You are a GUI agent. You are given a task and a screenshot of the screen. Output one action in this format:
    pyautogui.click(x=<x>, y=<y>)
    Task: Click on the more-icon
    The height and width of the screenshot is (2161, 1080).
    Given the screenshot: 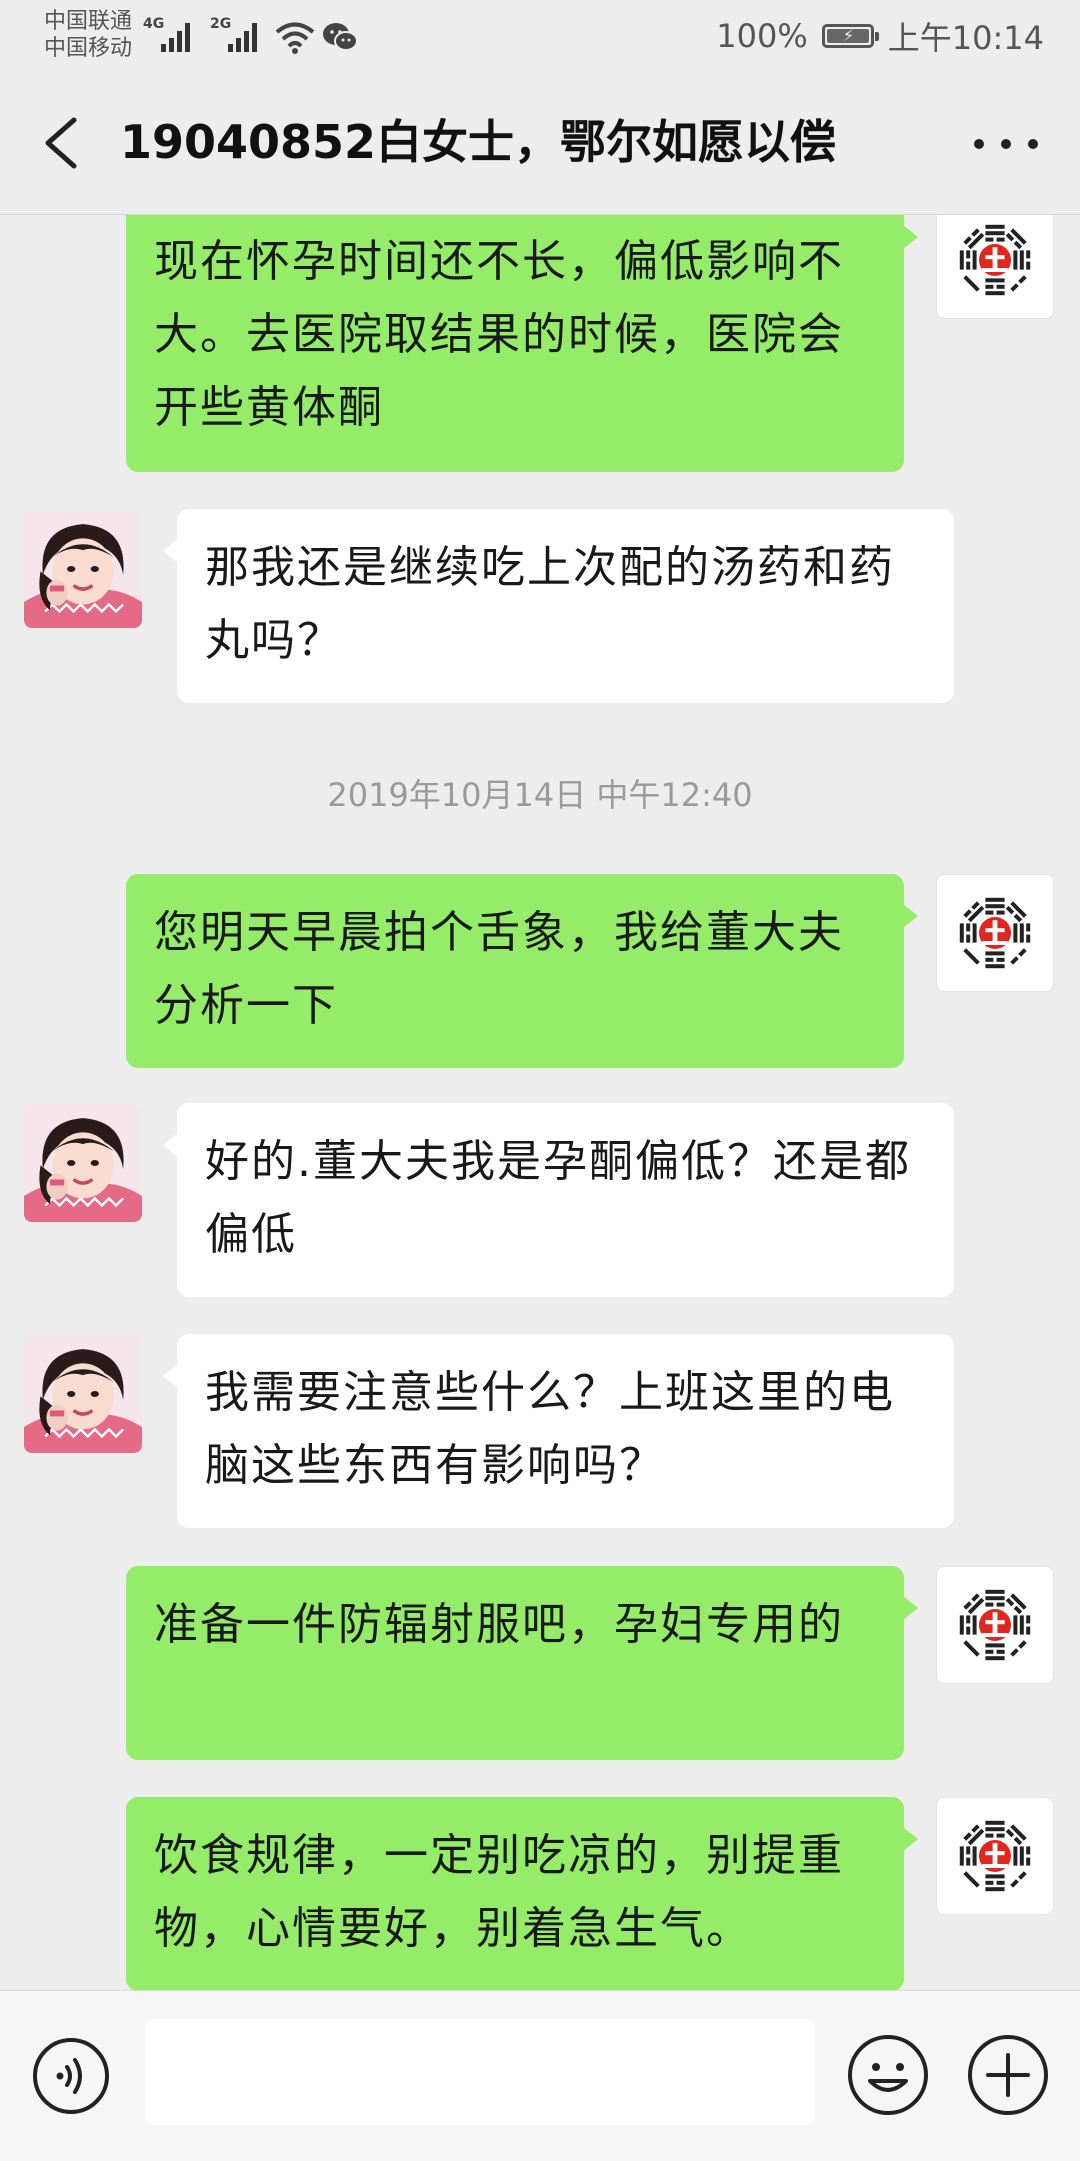 What is the action you would take?
    pyautogui.click(x=1006, y=144)
    